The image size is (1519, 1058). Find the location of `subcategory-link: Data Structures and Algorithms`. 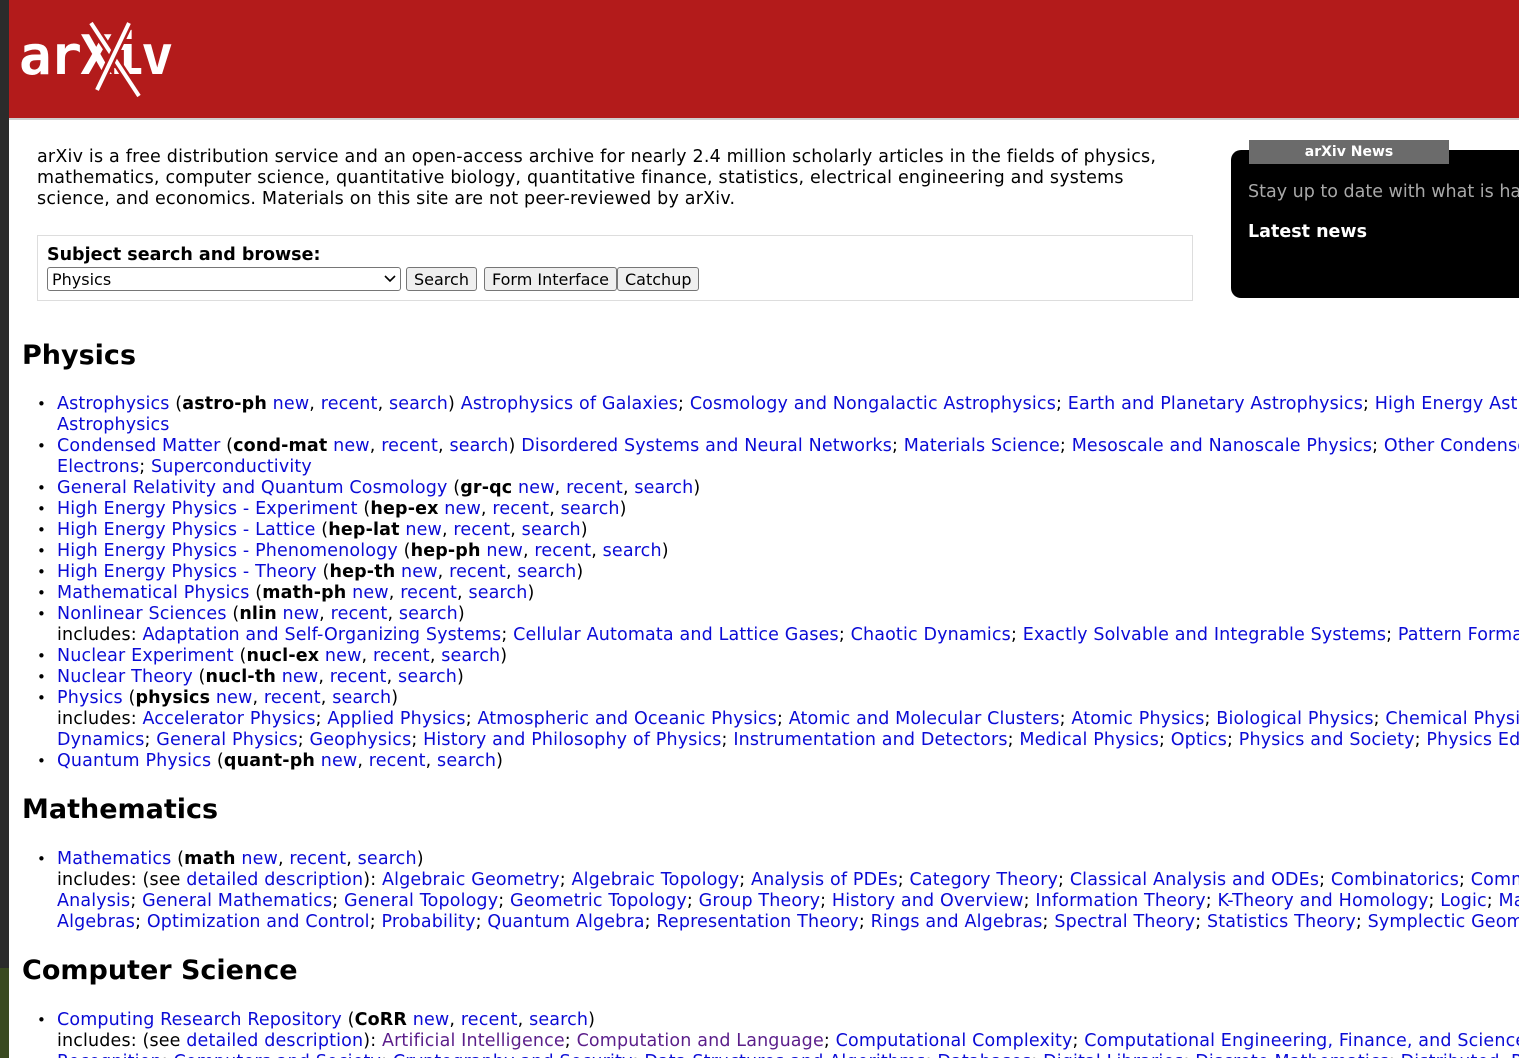

subcategory-link: Data Structures and Algorithms is located at coordinates (784, 1055).